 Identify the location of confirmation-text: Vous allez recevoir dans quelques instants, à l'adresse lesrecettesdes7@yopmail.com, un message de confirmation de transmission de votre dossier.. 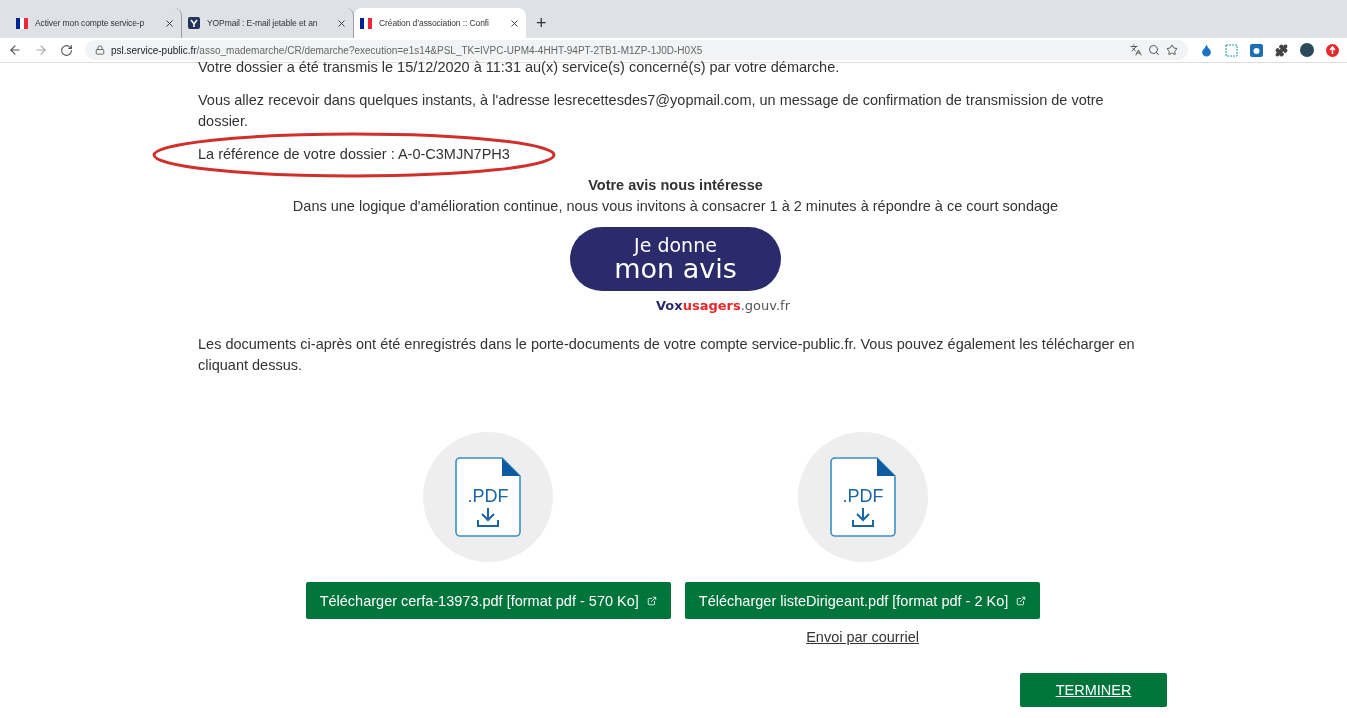
(651, 111).